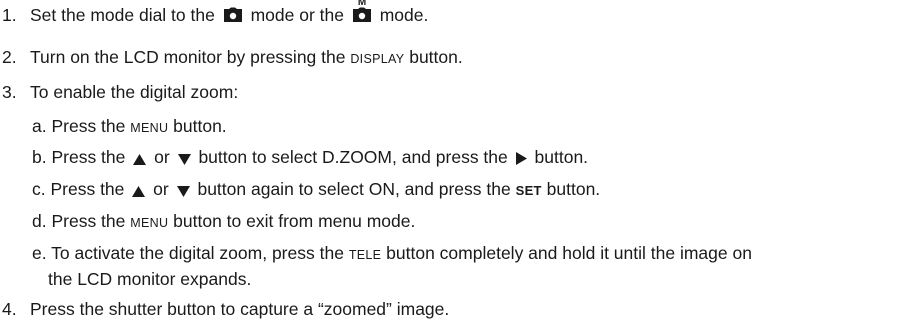 Image resolution: width=908 pixels, height=322 pixels. Describe the element at coordinates (134, 92) in the screenshot. I see `step-text: To enable the digital zoom:` at that location.